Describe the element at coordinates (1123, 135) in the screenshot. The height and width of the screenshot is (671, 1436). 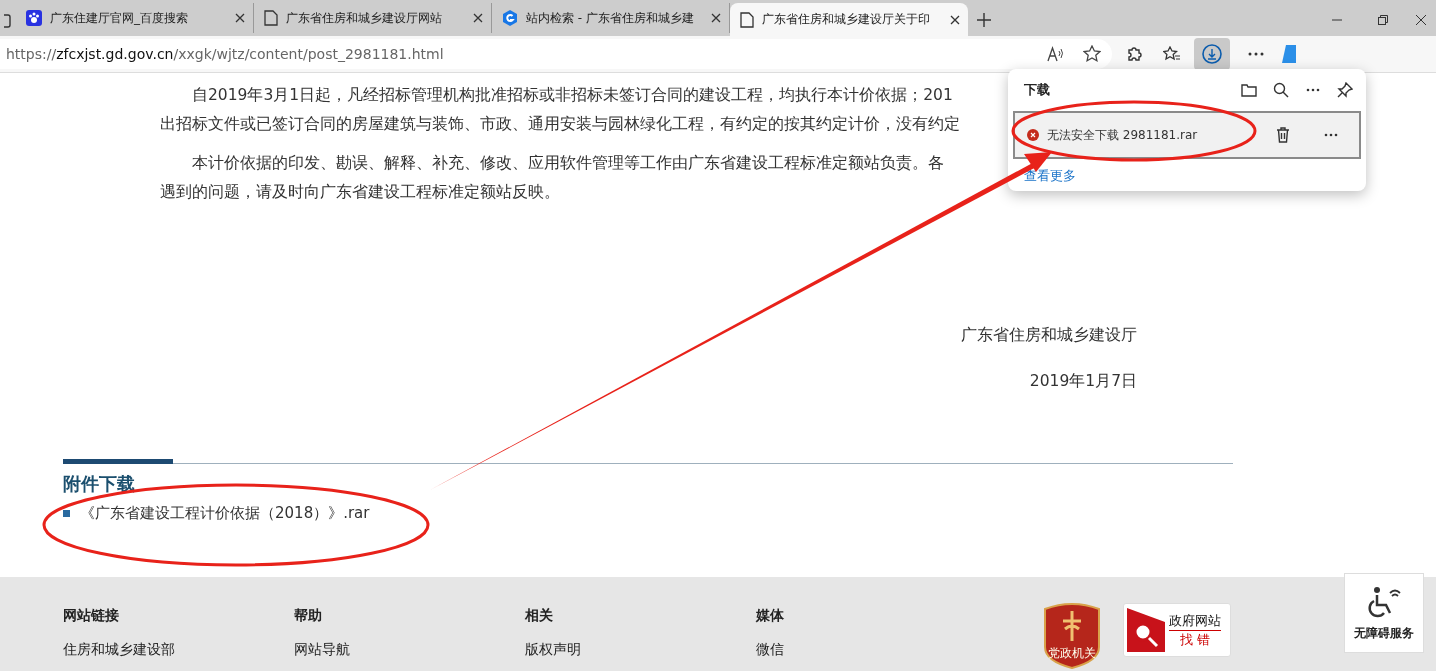
I see `download-status: 无法安全下载 2981181.rar` at that location.